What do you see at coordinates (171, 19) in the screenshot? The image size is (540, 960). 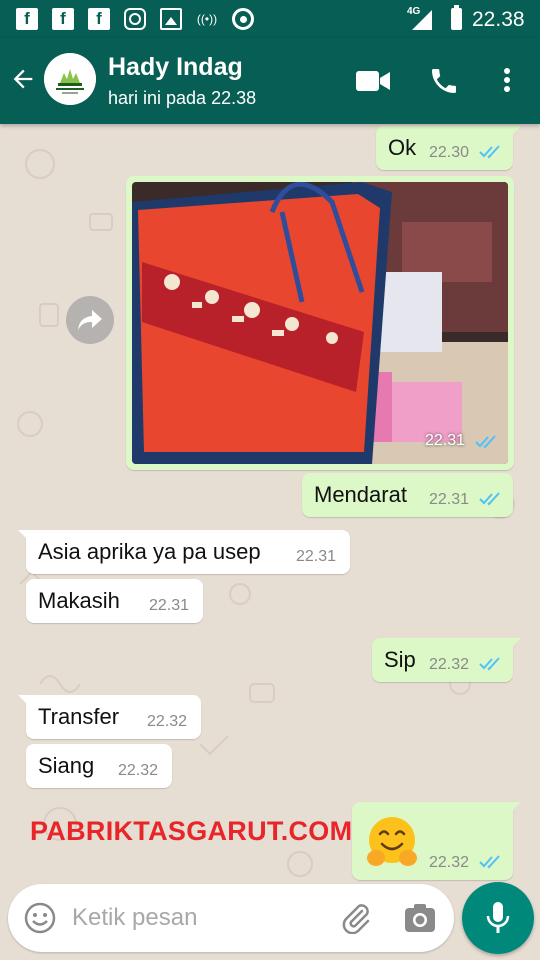 I see `gallery-notification-icon` at bounding box center [171, 19].